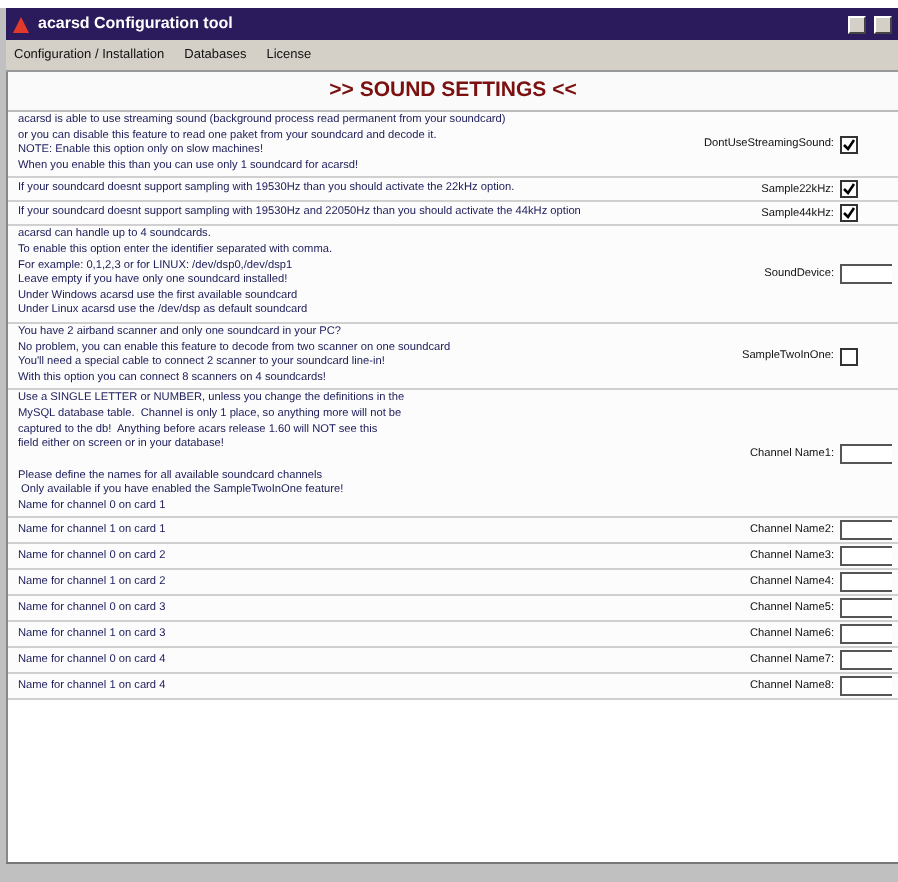 The height and width of the screenshot is (882, 898). Describe the element at coordinates (453, 90) in the screenshot. I see `section-heading: >> SOUND SETTINGS <<` at that location.